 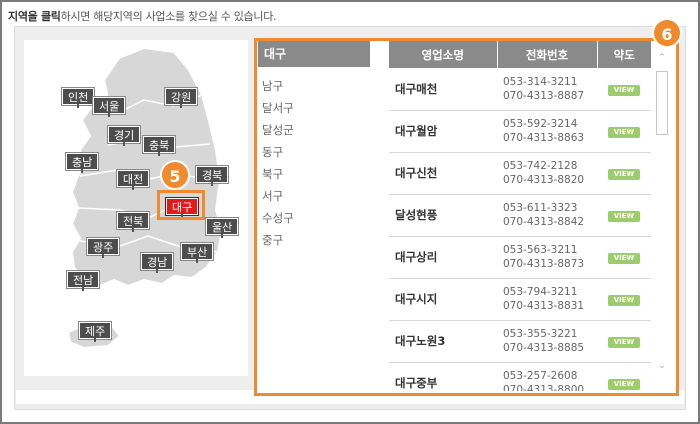 I want to click on phone-line-1: 053-592-3214, so click(x=540, y=124).